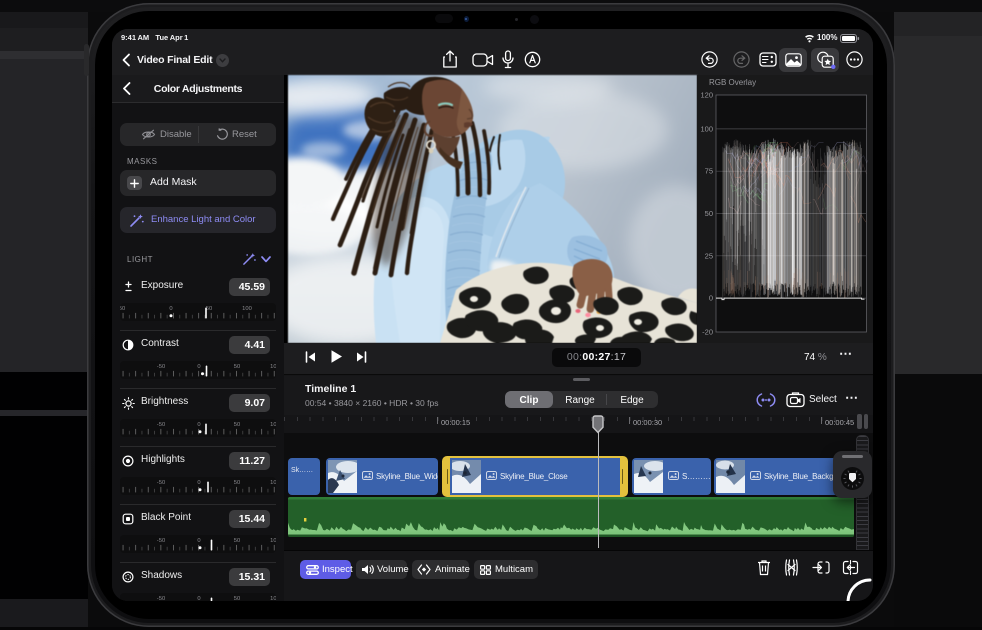 The width and height of the screenshot is (982, 630). Describe the element at coordinates (709, 171) in the screenshot. I see `svg-text: 75` at that location.